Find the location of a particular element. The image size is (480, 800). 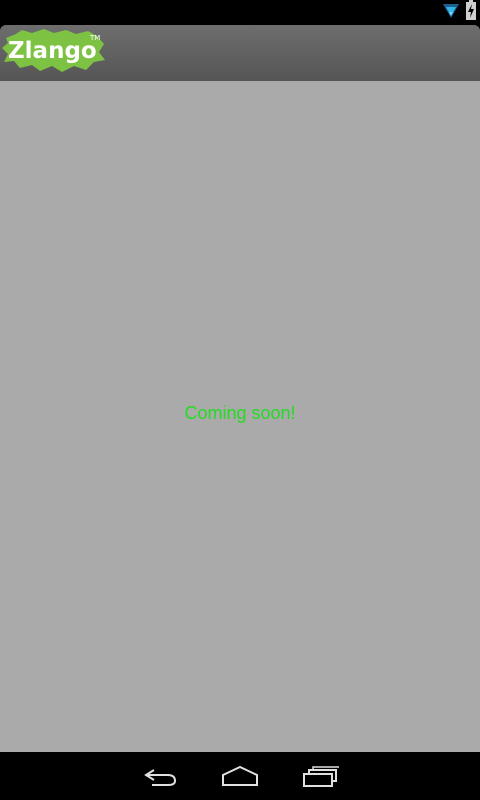

home-icon is located at coordinates (240, 775).